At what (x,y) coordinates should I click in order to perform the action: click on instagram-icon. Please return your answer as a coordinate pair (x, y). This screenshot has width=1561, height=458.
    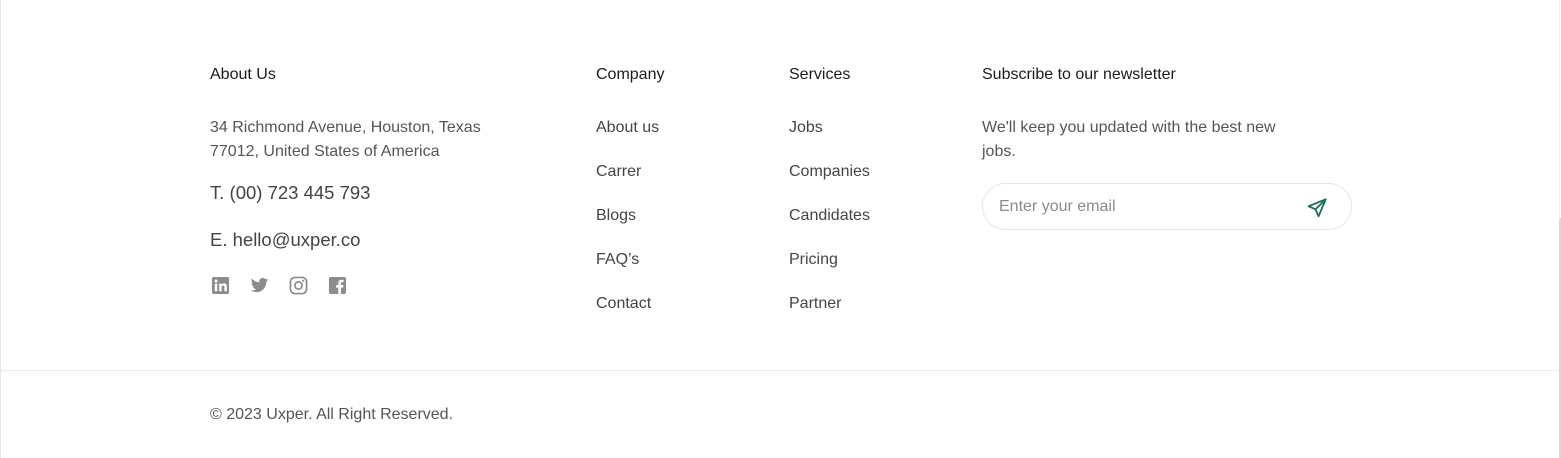
    Looking at the image, I should click on (298, 285).